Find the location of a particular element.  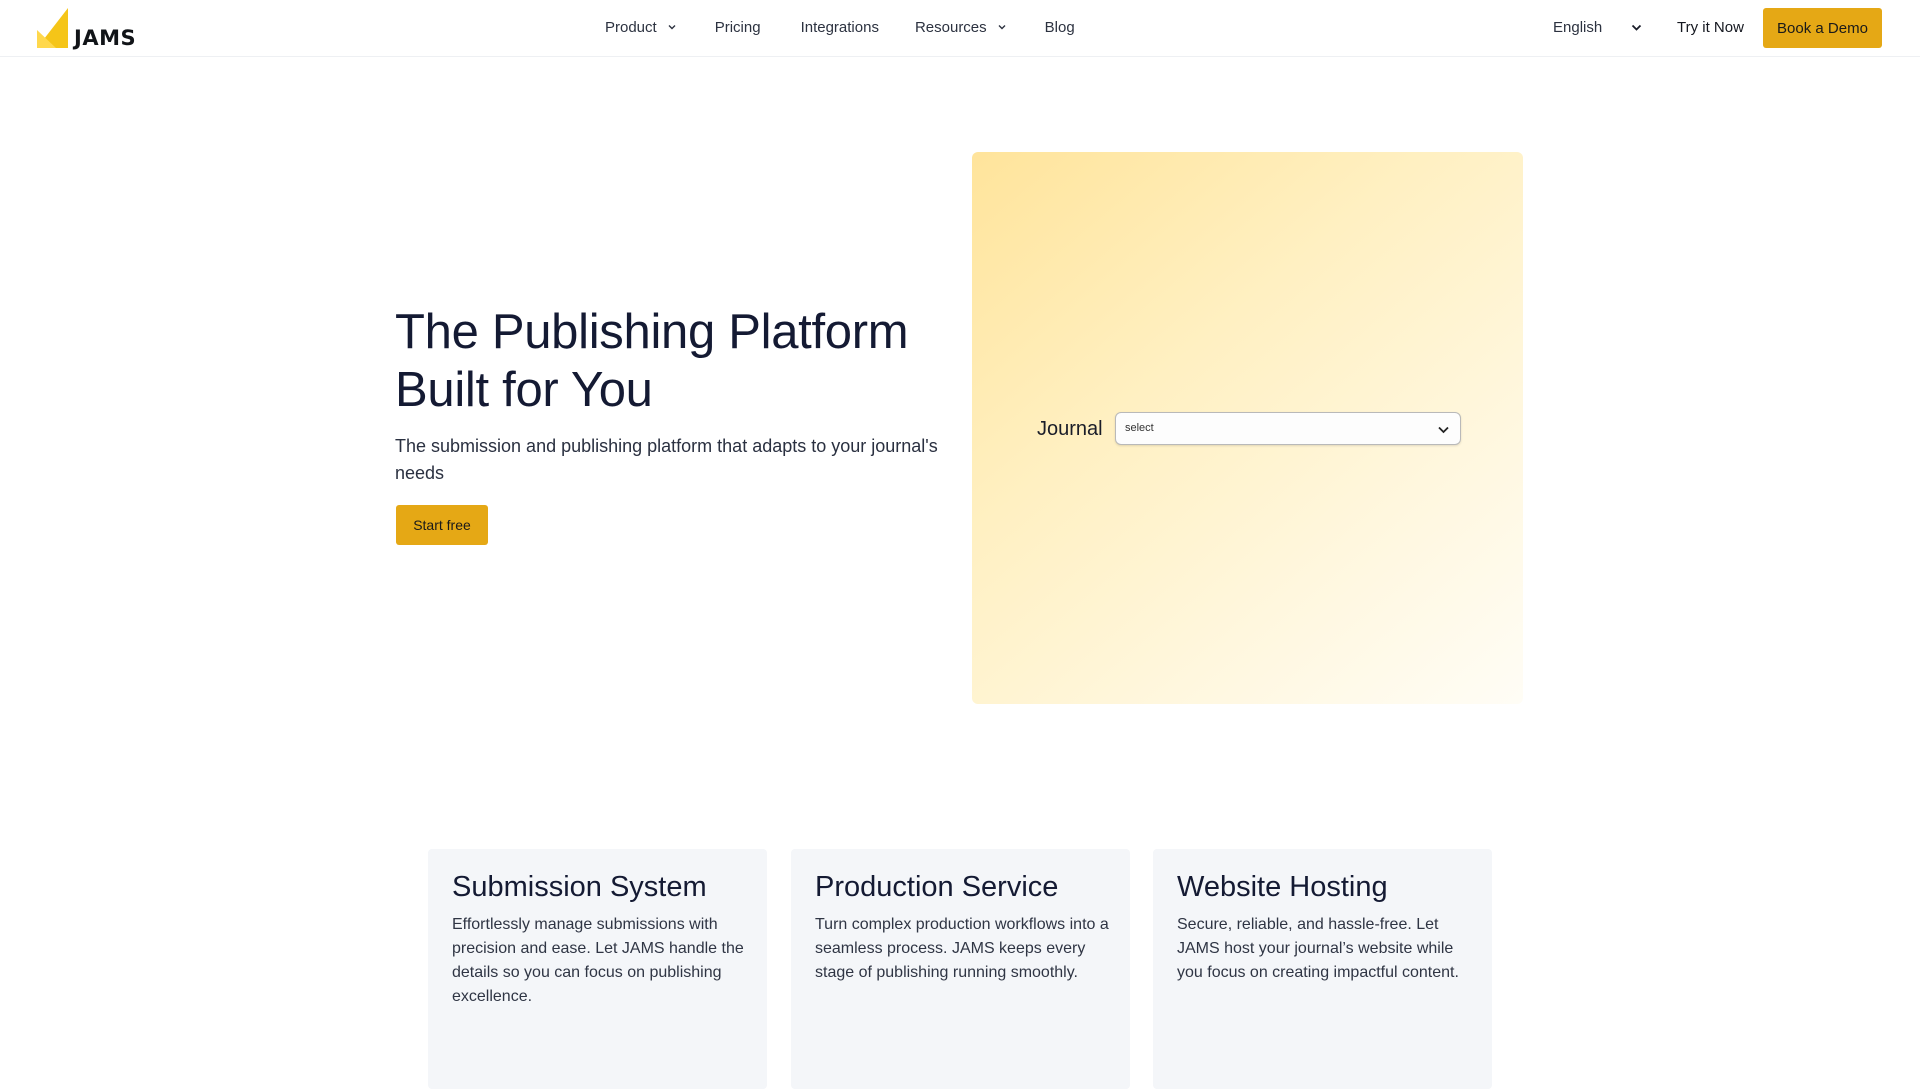

nav-item-label: Pricing is located at coordinates (737, 27).